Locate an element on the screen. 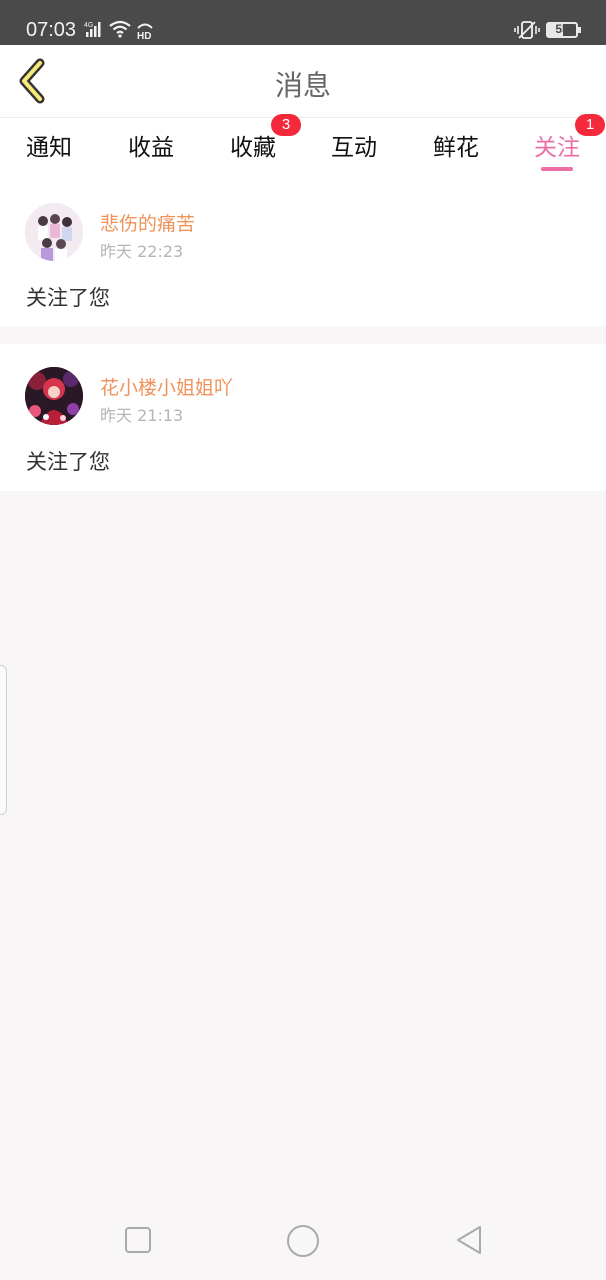  battery-tip is located at coordinates (579, 30).